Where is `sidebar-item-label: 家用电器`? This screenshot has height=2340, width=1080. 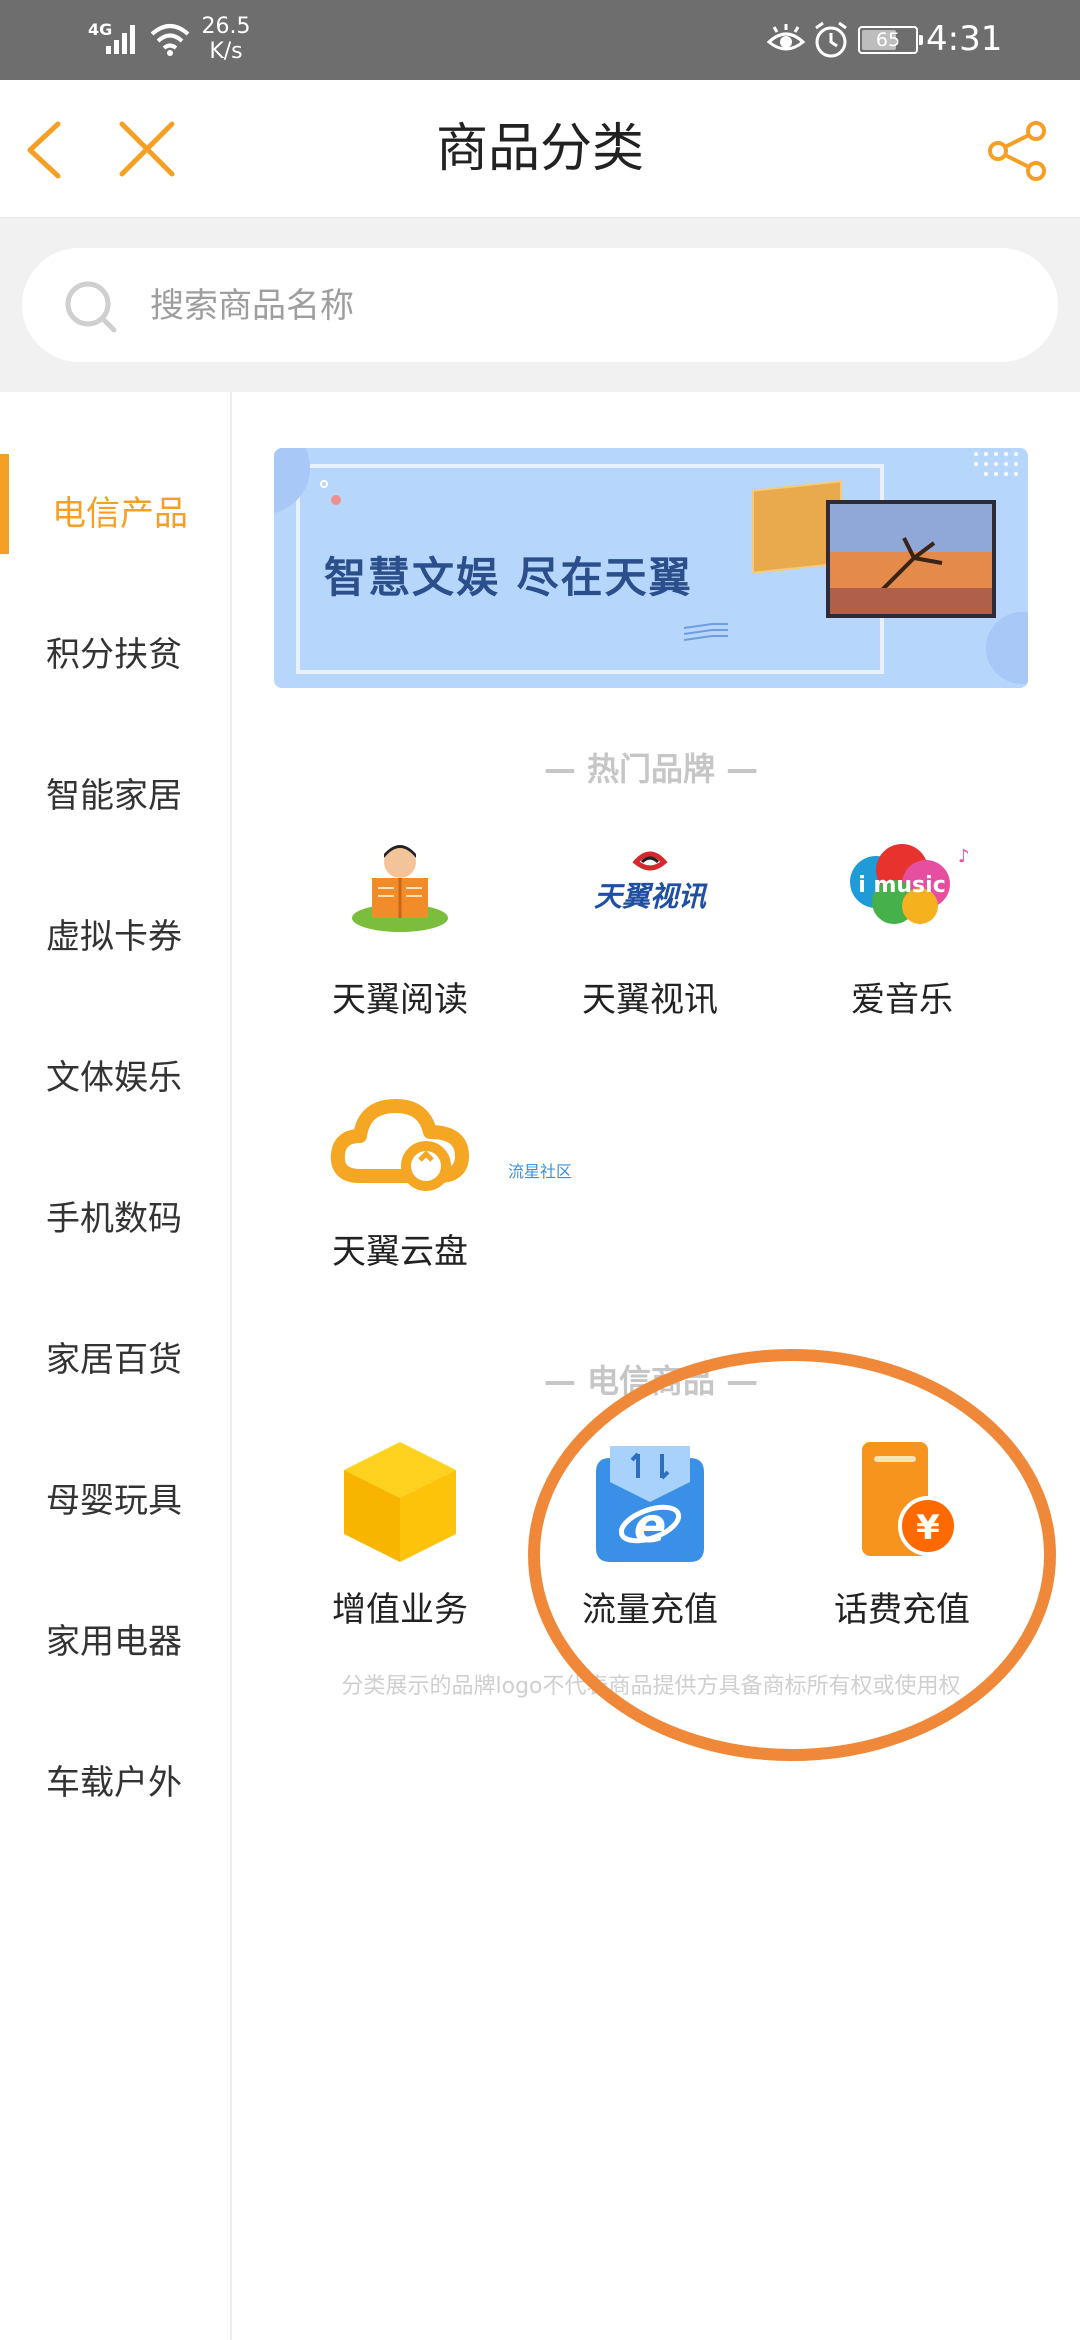 sidebar-item-label: 家用电器 is located at coordinates (114, 1642).